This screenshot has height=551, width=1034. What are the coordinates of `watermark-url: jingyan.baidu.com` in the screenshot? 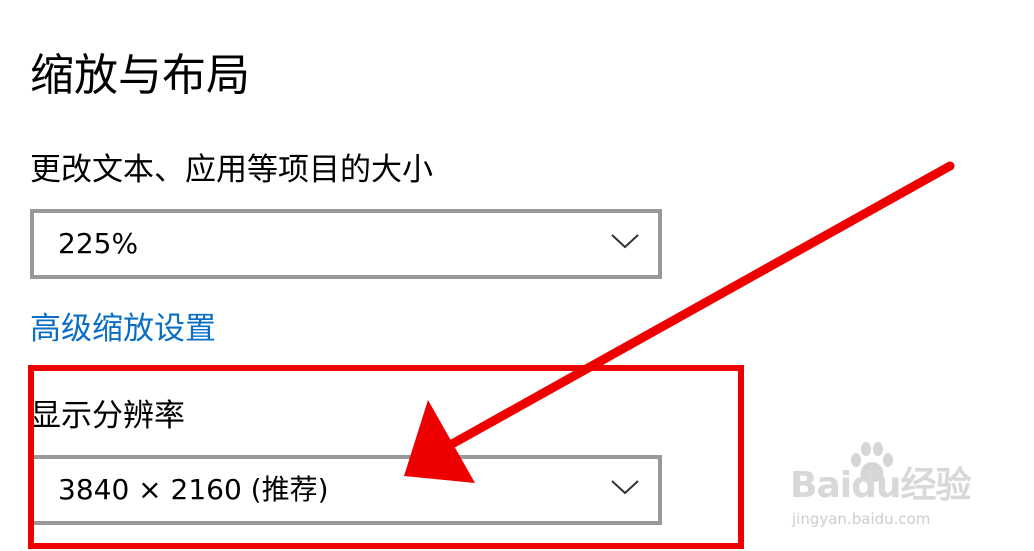 It's located at (861, 519).